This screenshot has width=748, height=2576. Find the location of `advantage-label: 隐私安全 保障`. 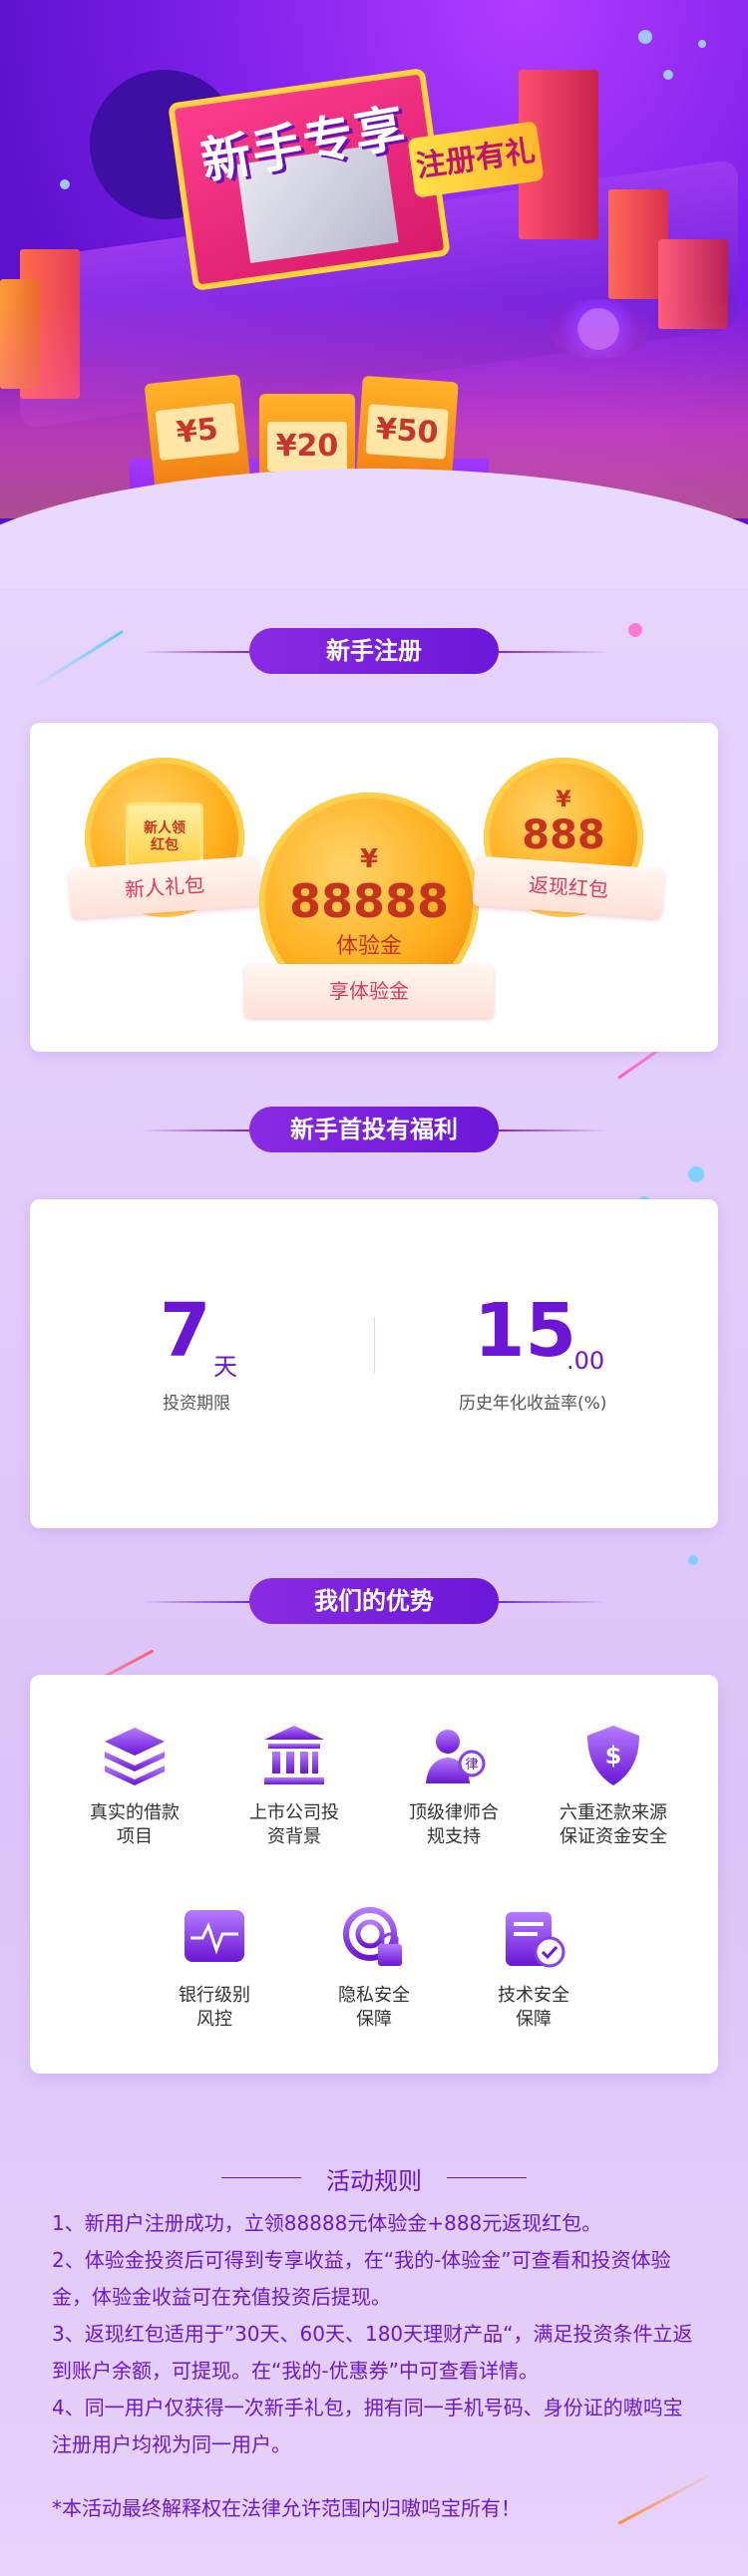

advantage-label: 隐私安全 保障 is located at coordinates (374, 2007).